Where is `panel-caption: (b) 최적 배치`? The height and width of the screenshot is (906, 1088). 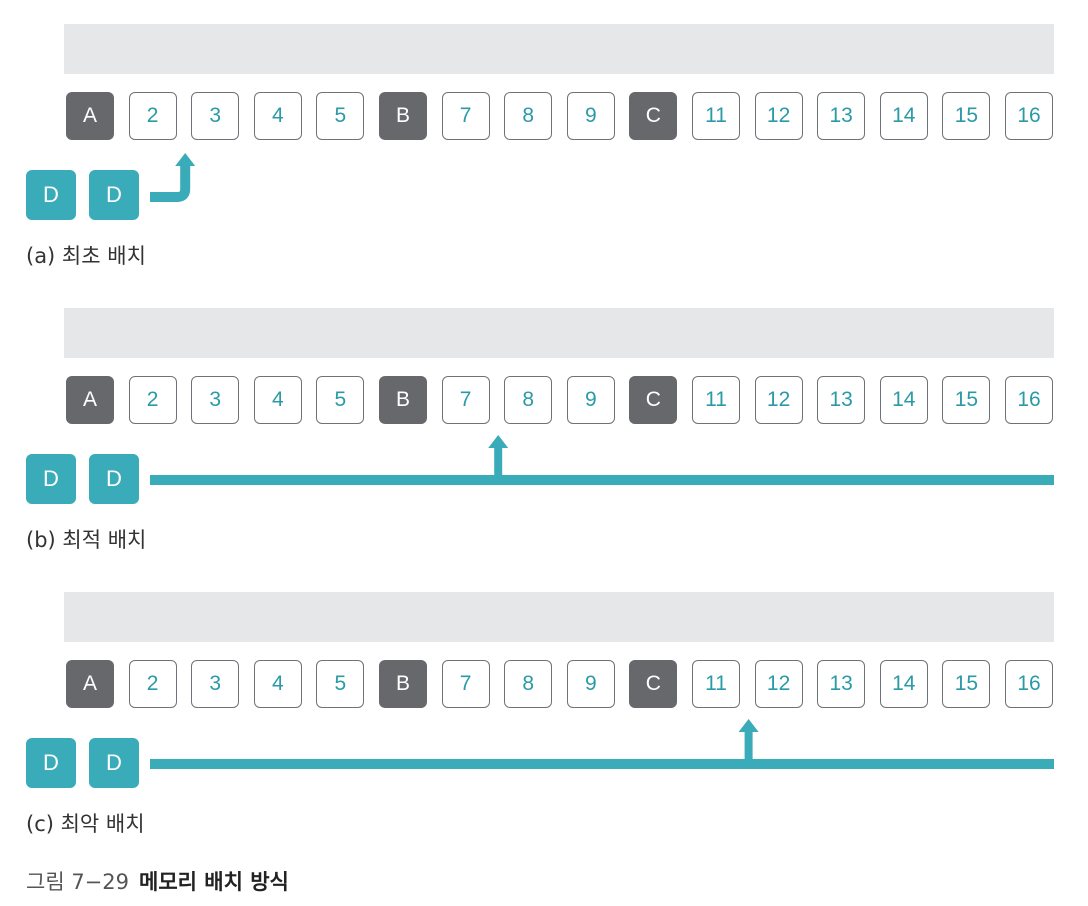
panel-caption: (b) 최적 배치 is located at coordinates (86, 540).